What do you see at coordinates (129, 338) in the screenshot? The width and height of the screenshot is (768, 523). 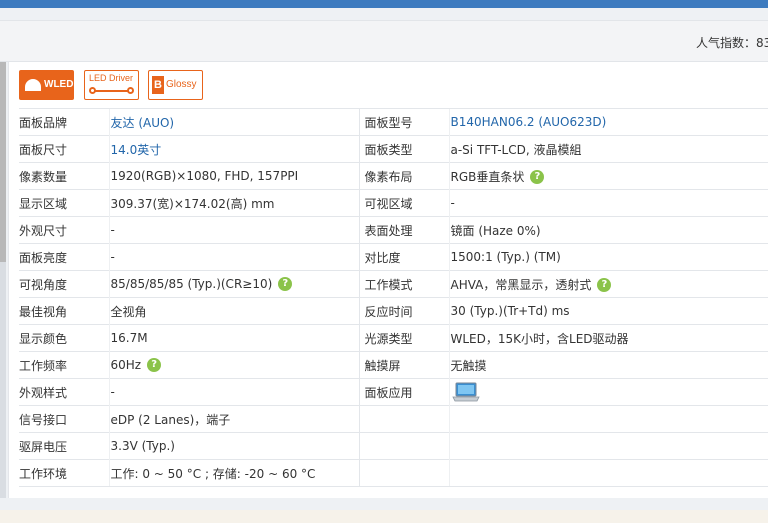 I see `spec-value-text: 16.7M` at bounding box center [129, 338].